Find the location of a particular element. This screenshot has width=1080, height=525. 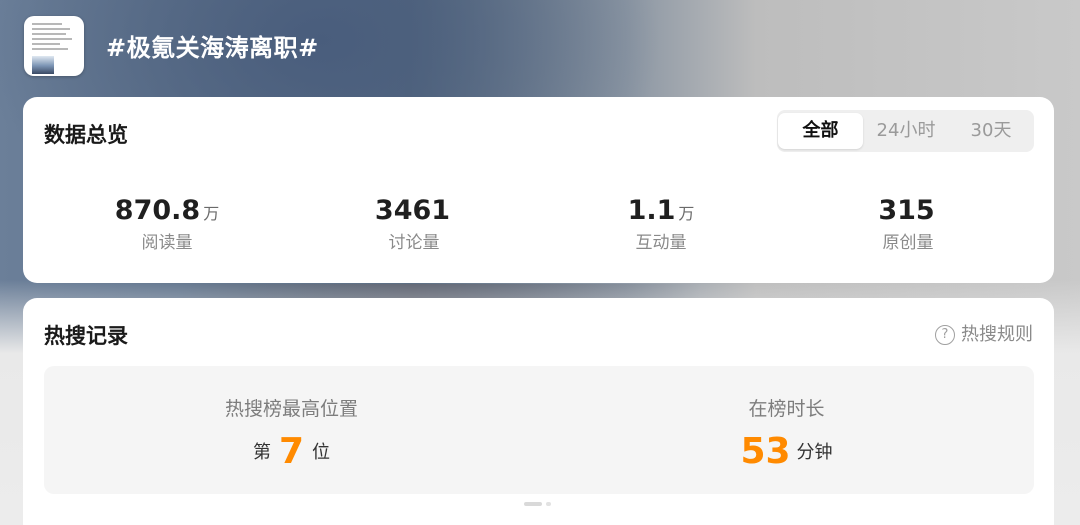

stat-value: 1.1 is located at coordinates (651, 210).